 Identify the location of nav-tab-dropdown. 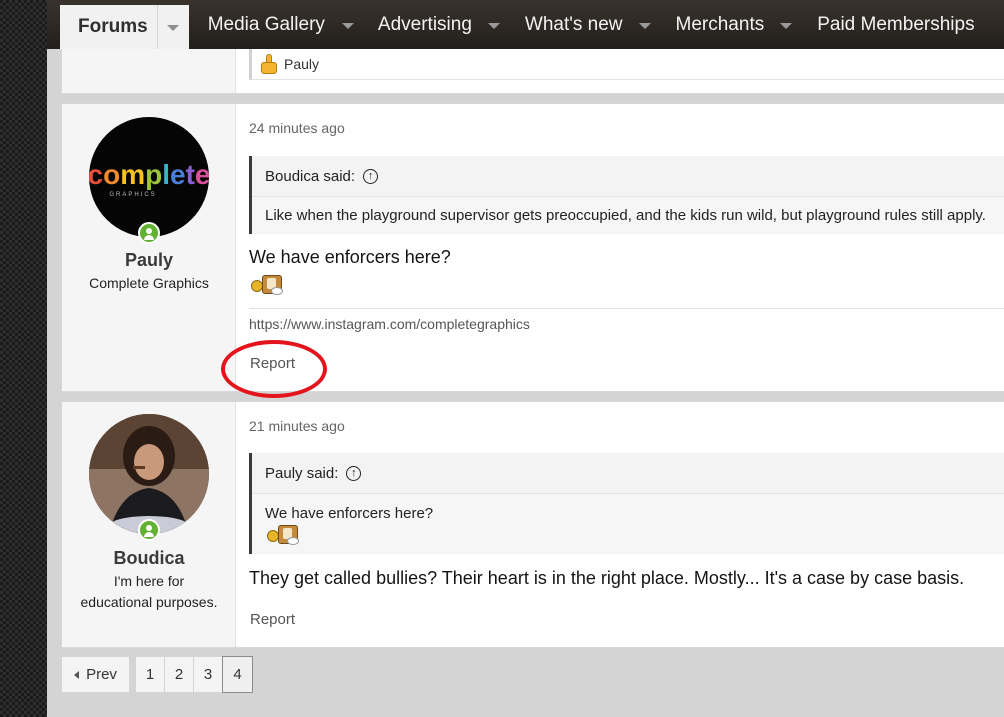
(172, 27).